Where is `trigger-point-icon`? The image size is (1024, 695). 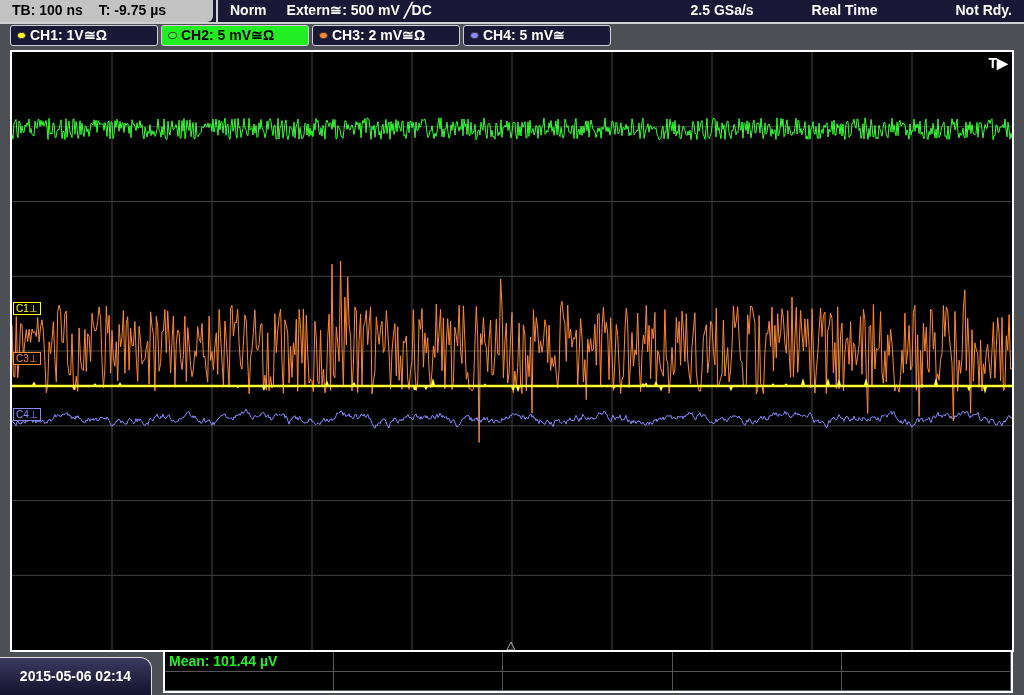 trigger-point-icon is located at coordinates (511, 646).